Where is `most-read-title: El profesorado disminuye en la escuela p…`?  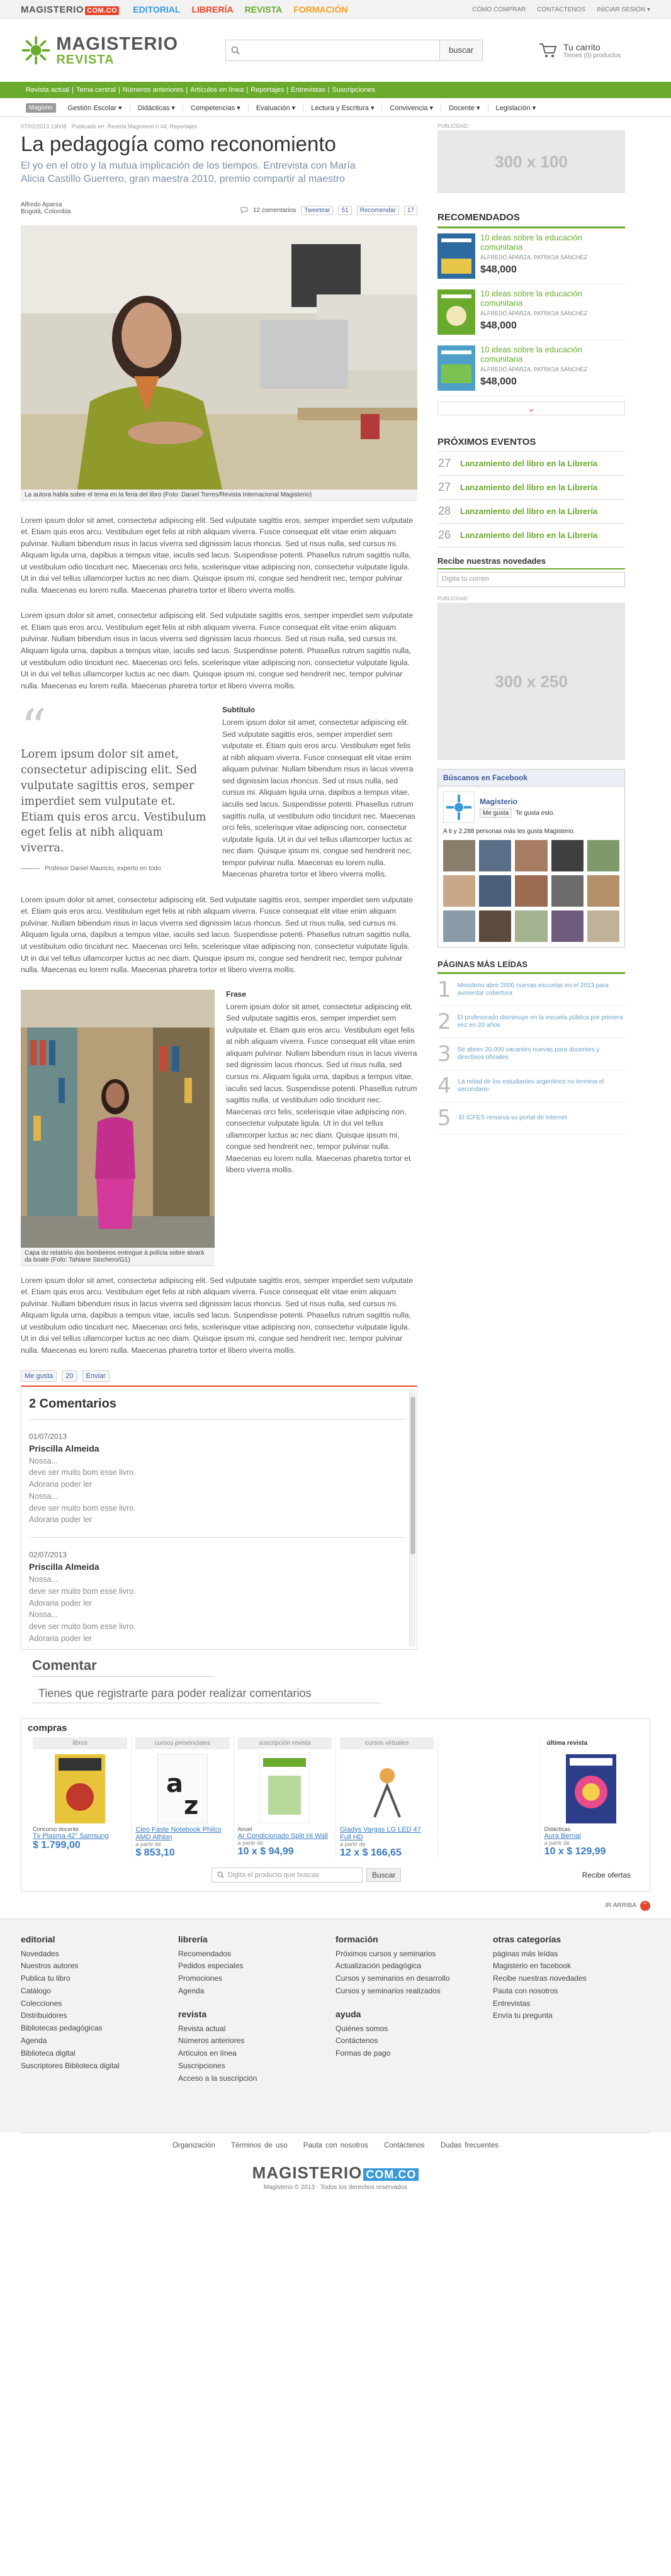
most-read-title: El profesorado disminuye en la escuela p… is located at coordinates (541, 1022).